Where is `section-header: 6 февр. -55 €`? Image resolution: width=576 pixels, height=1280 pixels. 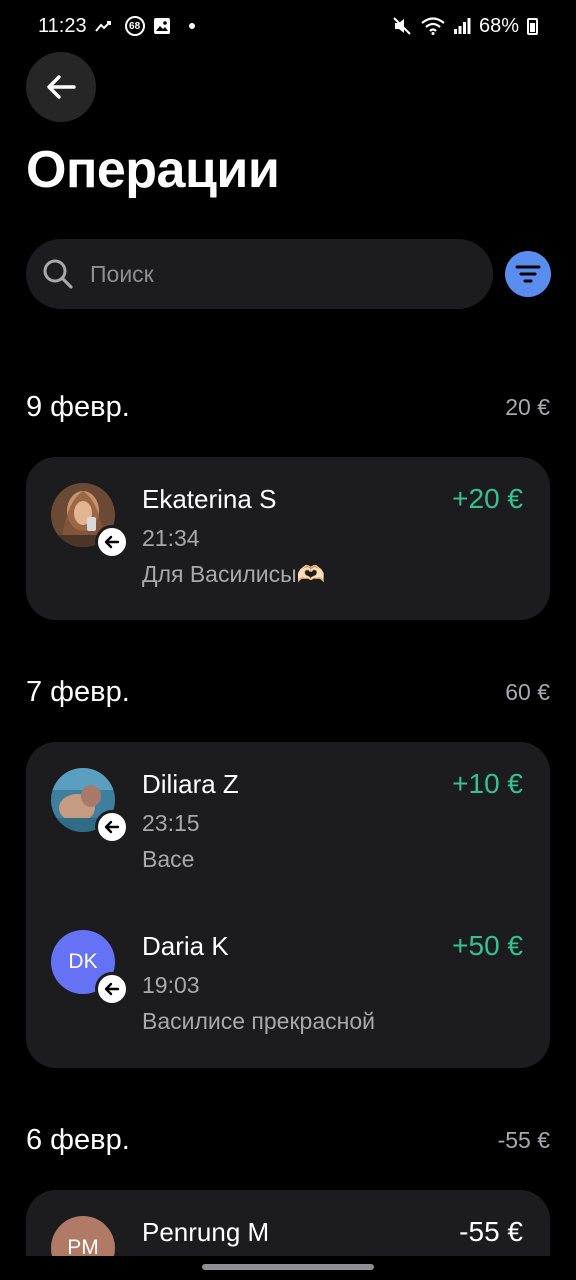 section-header: 6 февр. -55 € is located at coordinates (288, 1140).